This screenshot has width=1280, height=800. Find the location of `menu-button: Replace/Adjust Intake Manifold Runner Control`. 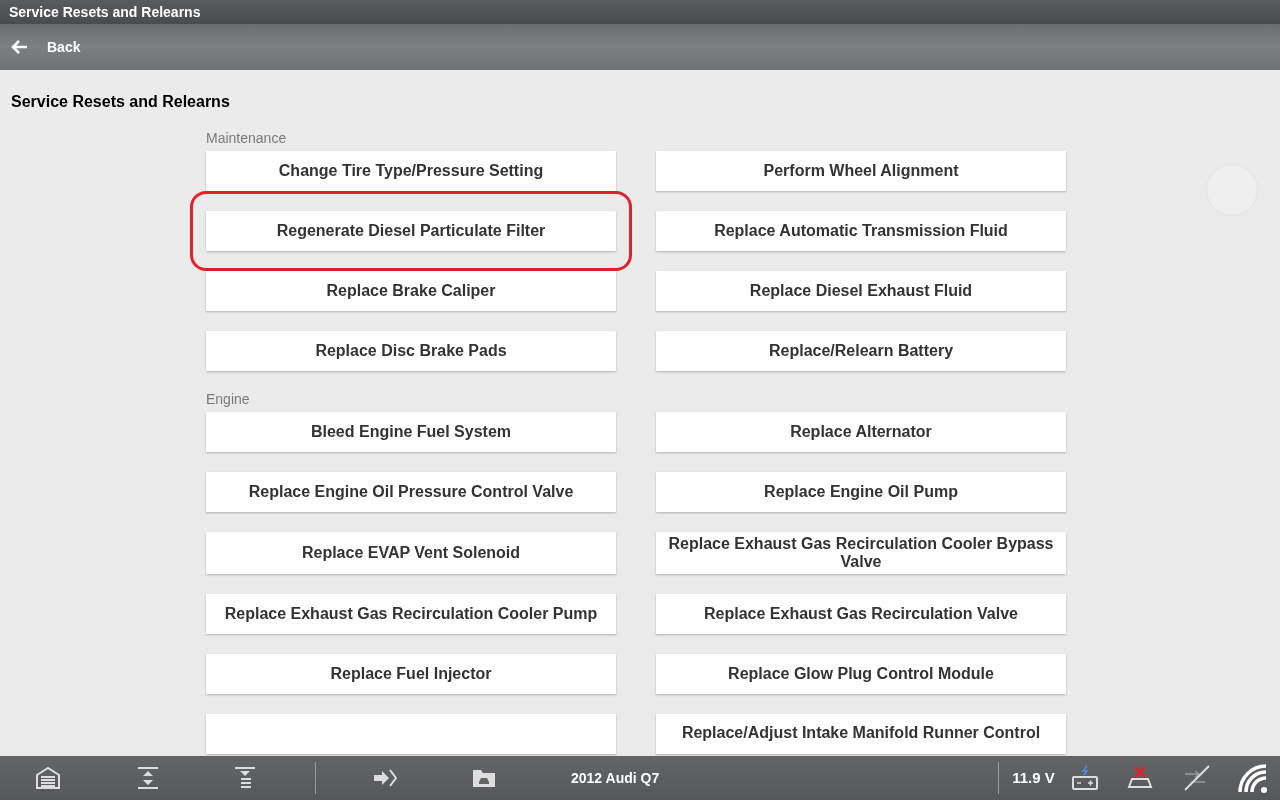

menu-button: Replace/Adjust Intake Manifold Runner Control is located at coordinates (861, 734).